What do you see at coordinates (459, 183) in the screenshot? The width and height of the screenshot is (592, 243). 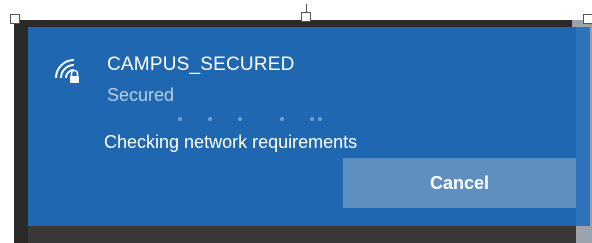 I see `cancel-button: Cancel` at bounding box center [459, 183].